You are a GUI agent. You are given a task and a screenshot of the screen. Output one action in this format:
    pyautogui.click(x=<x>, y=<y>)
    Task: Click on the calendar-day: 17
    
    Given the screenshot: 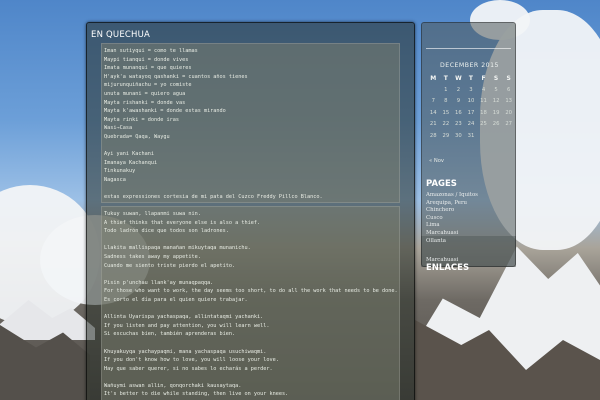 What is the action you would take?
    pyautogui.click(x=471, y=112)
    